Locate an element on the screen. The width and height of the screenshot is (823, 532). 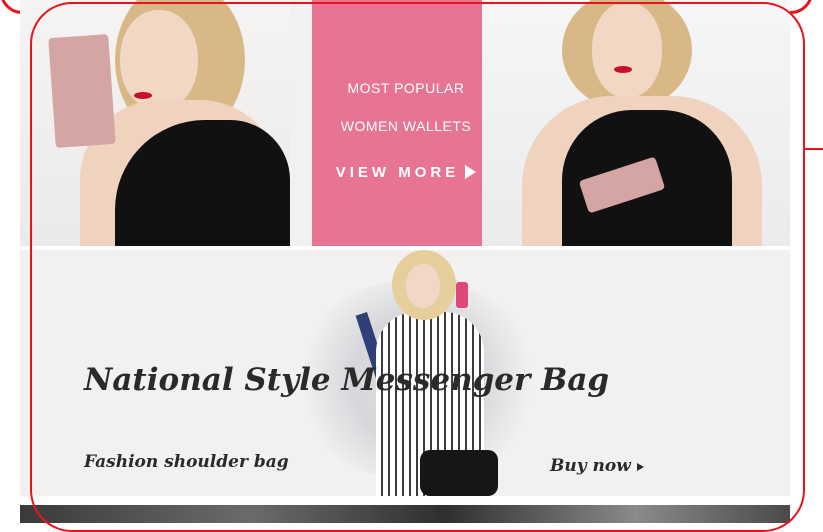
buy-now-link: Buy now is located at coordinates (597, 466).